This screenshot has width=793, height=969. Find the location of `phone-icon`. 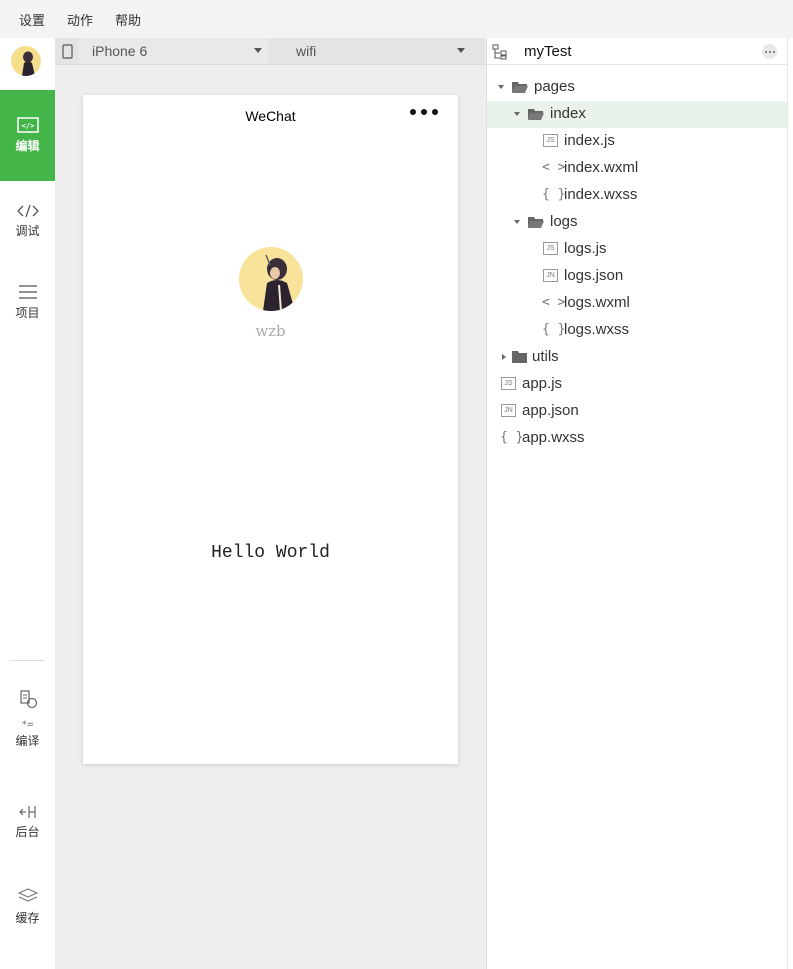

phone-icon is located at coordinates (67, 51).